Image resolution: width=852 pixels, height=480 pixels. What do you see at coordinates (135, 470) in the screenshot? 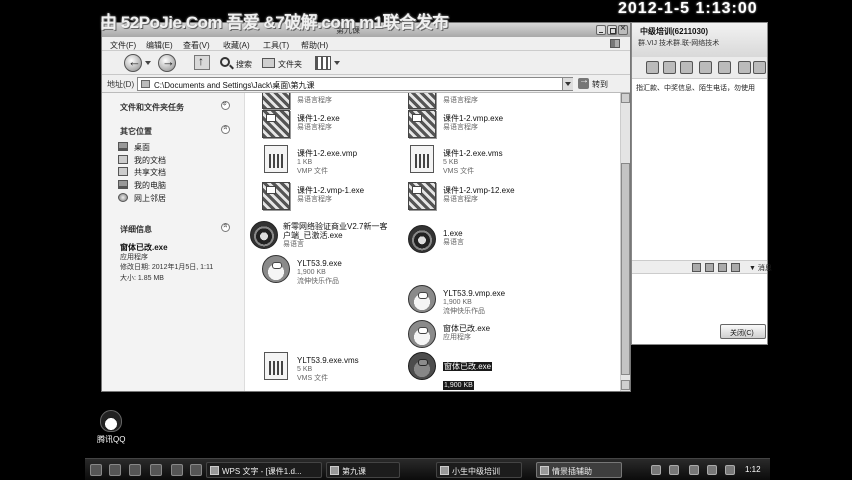
I see `qq-icon` at bounding box center [135, 470].